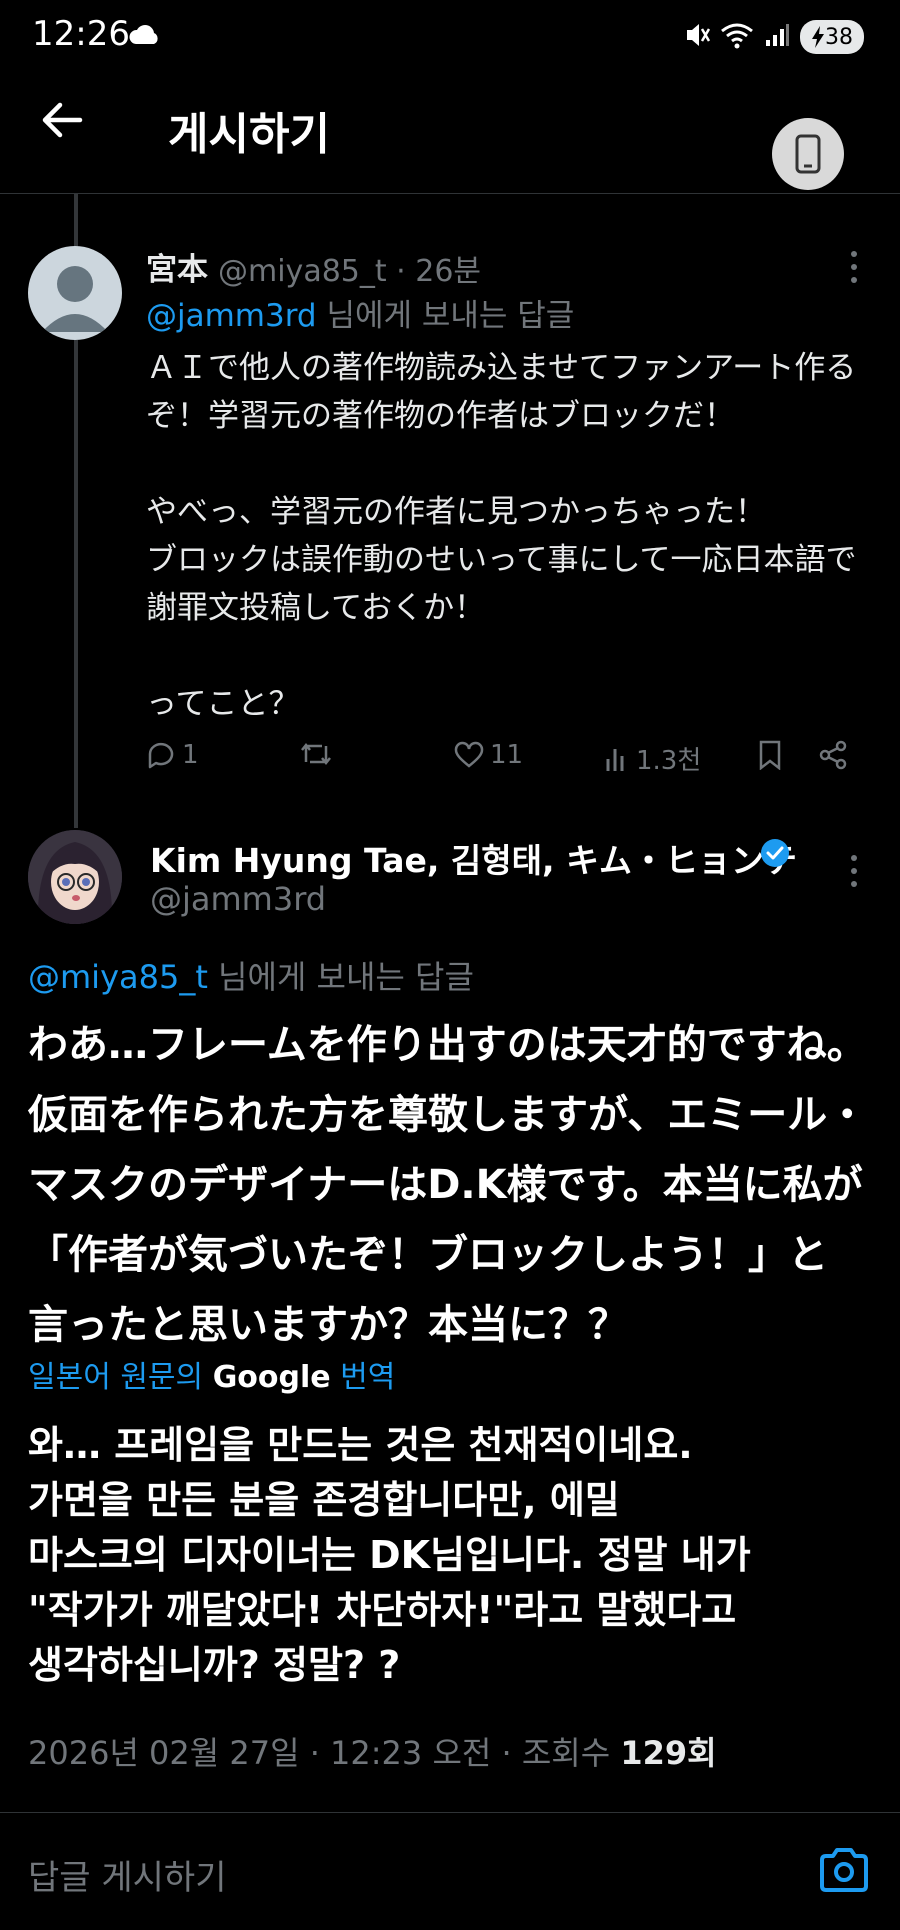  I want to click on tweet-actions: 1 11 1.3천, so click(506, 760).